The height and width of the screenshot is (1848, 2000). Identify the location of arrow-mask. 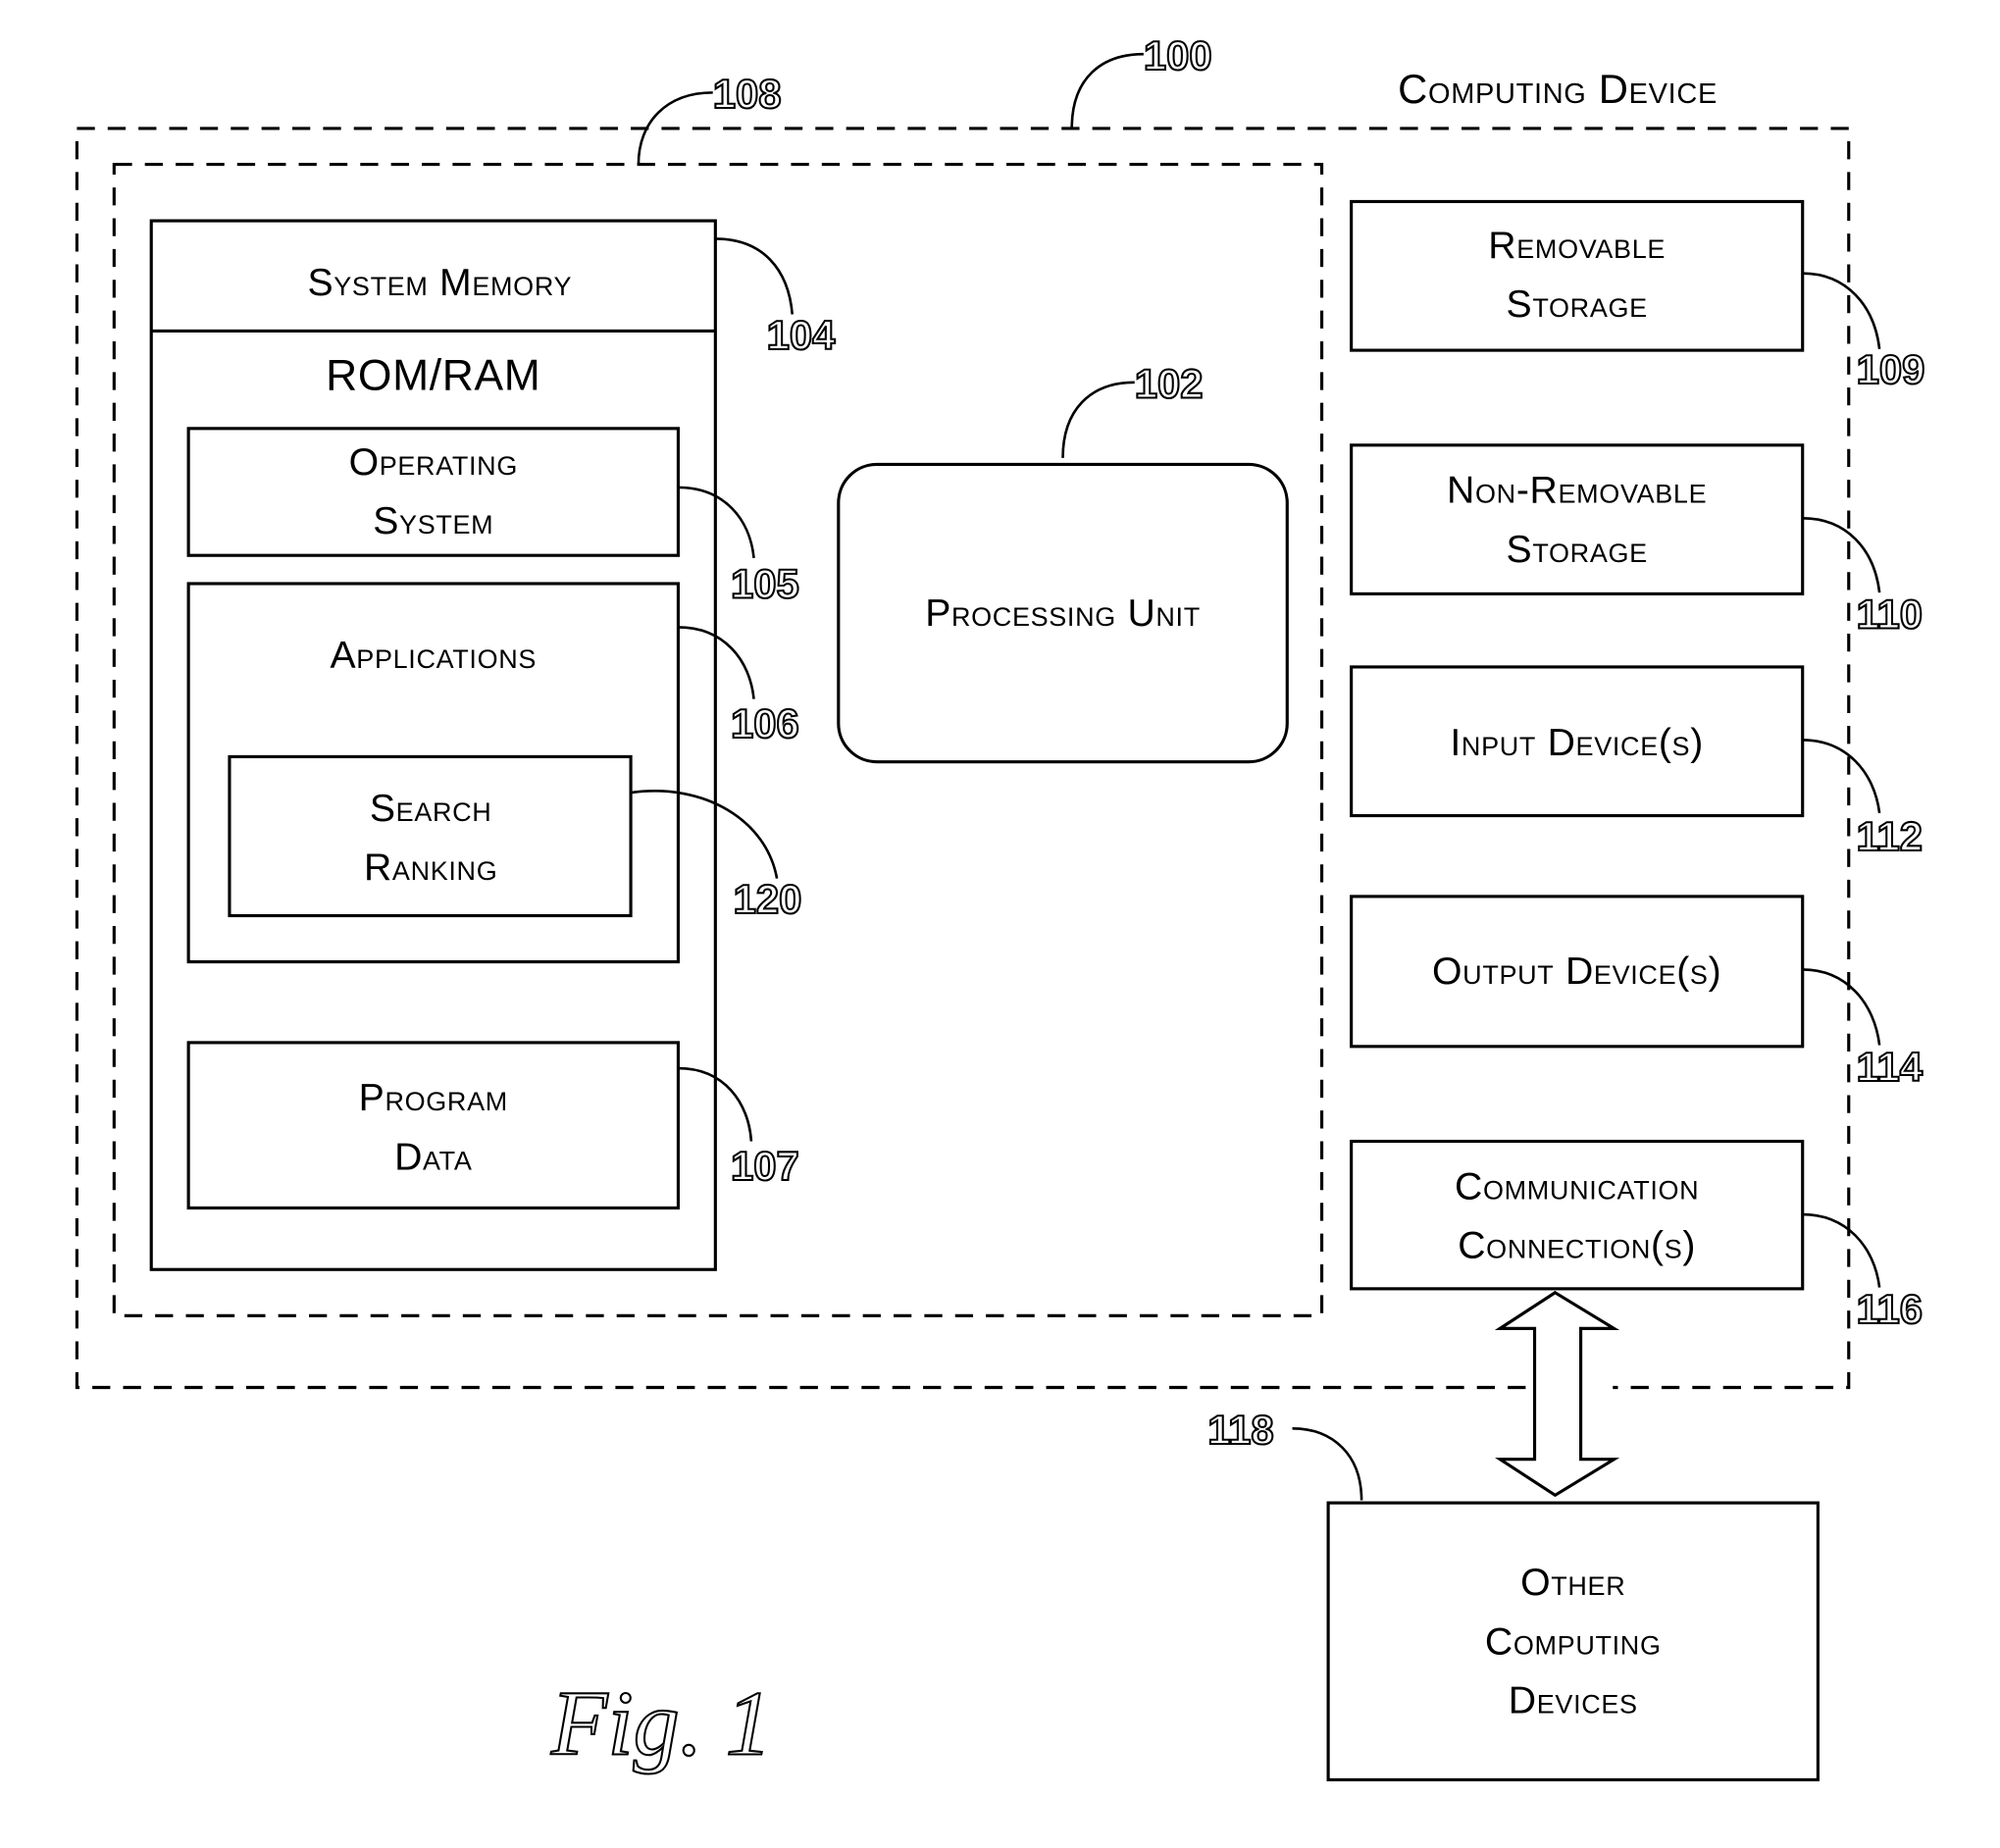
(1573, 1387).